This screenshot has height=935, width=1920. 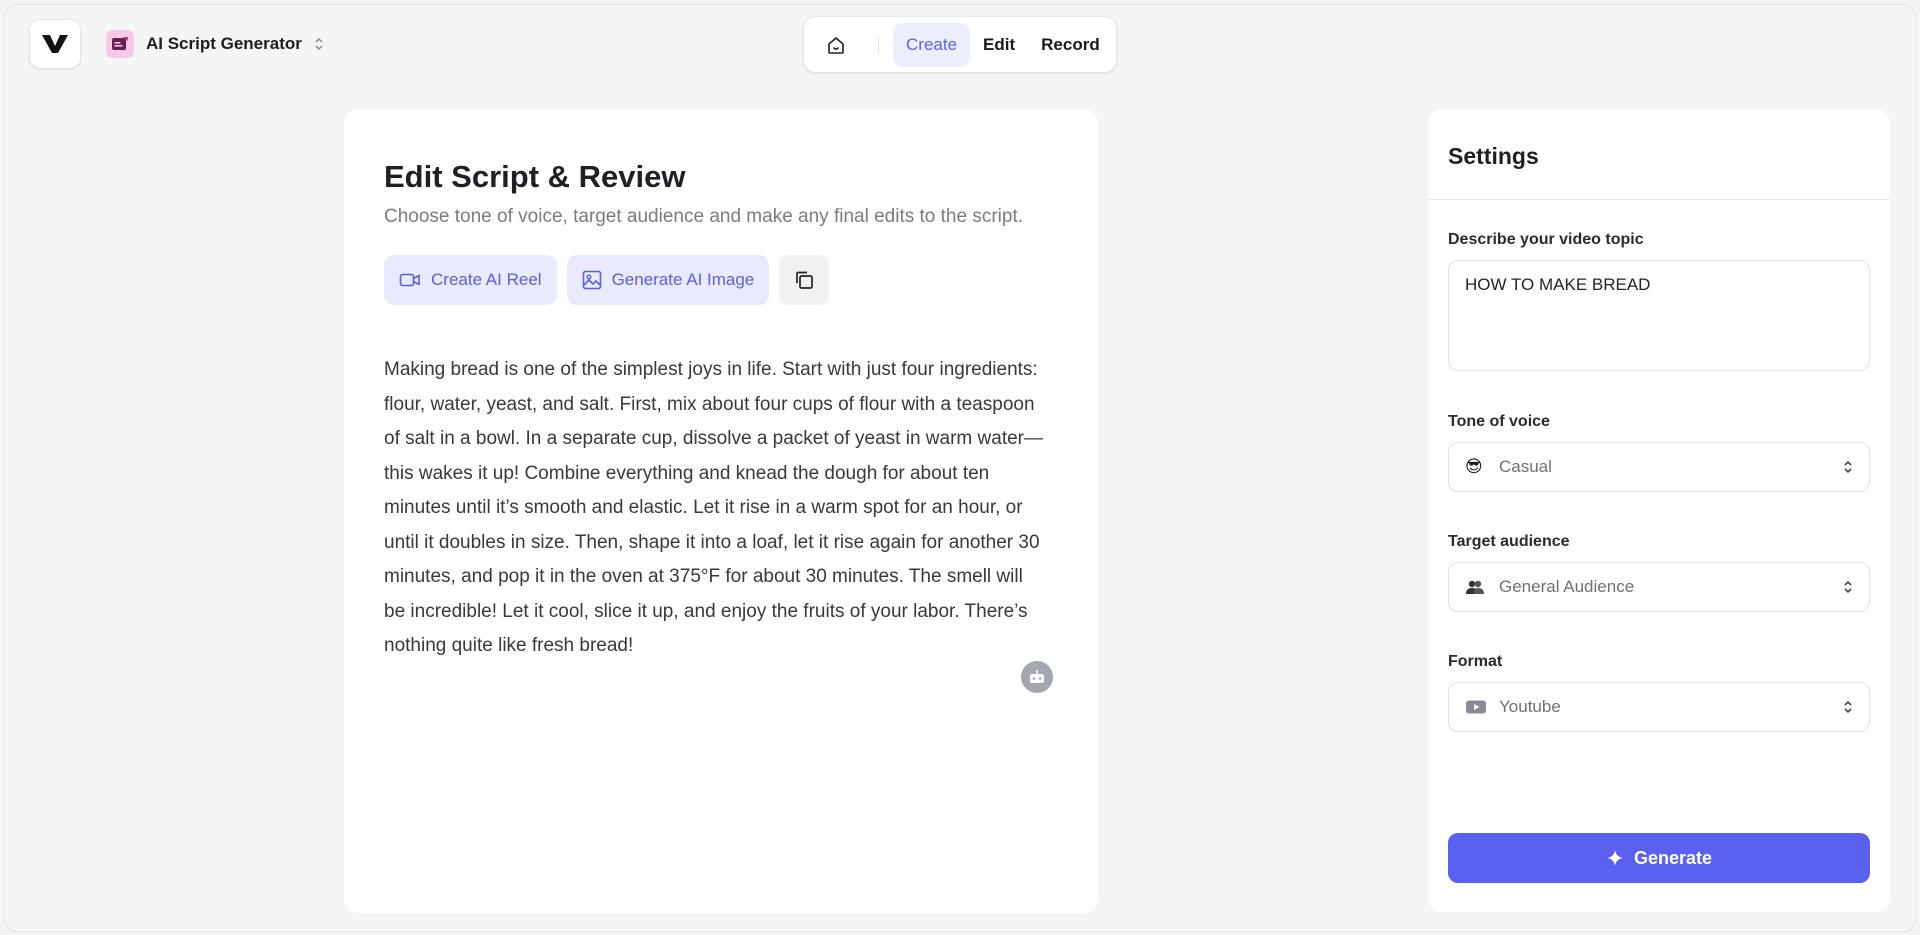 I want to click on generate-button: Generate, so click(x=1659, y=858).